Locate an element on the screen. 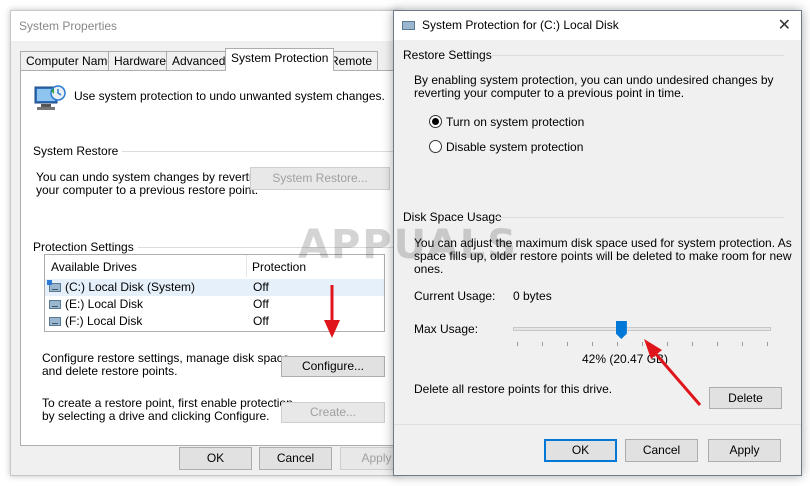 The image size is (810, 486). drive-row-c: (C:) Local Disk (System) Off is located at coordinates (214, 287).